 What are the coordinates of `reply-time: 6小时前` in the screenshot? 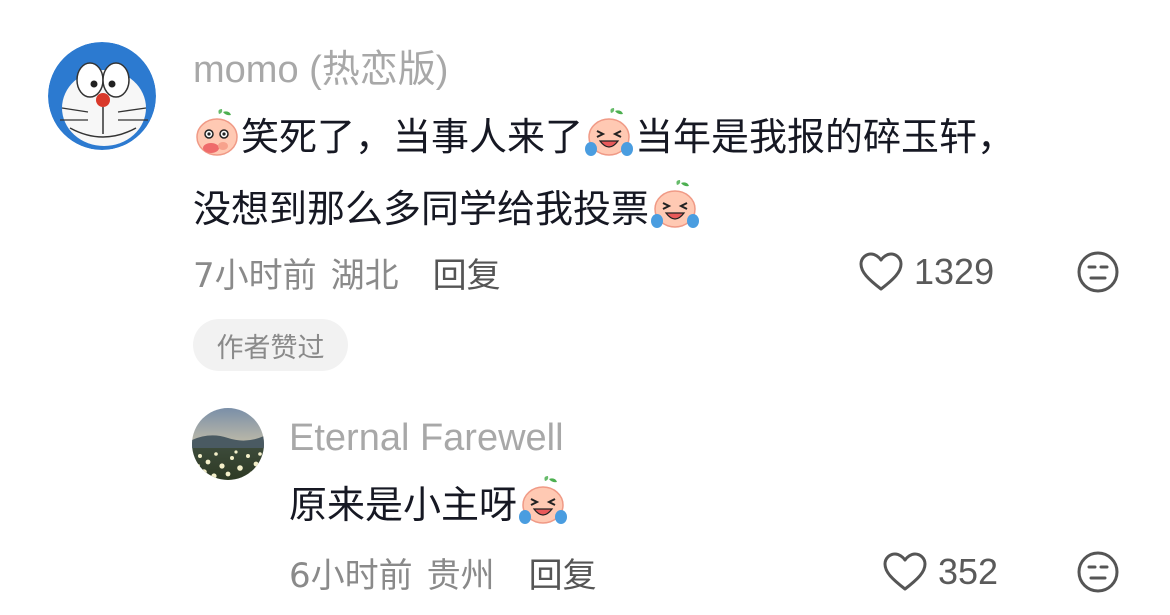 It's located at (351, 575).